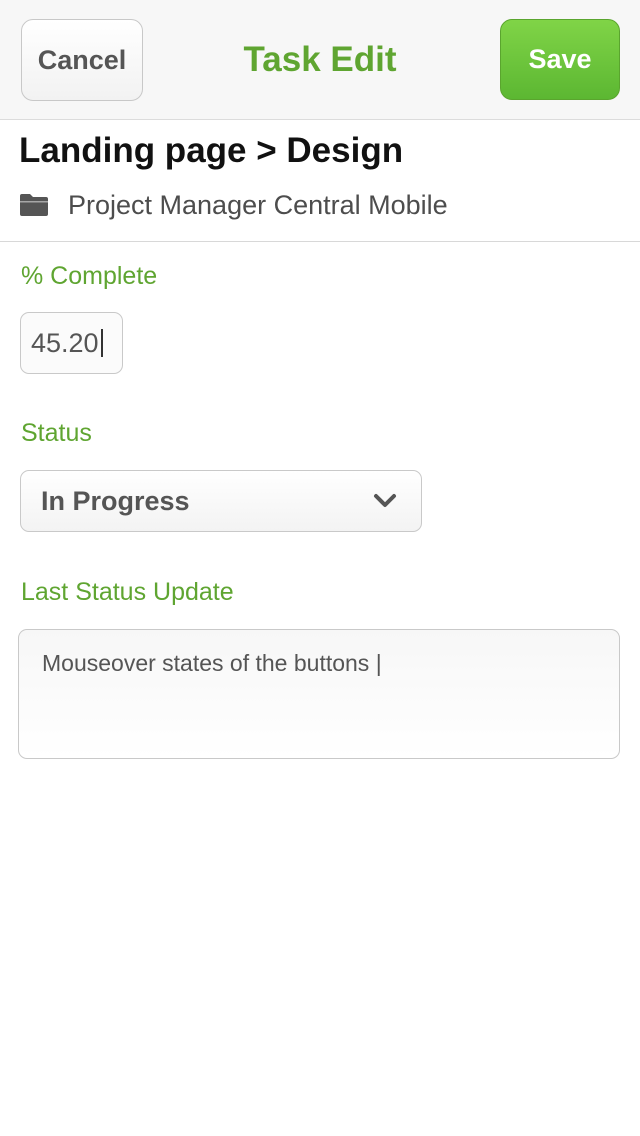 Image resolution: width=640 pixels, height=1136 pixels. Describe the element at coordinates (560, 59) in the screenshot. I see `save-button: Save` at that location.